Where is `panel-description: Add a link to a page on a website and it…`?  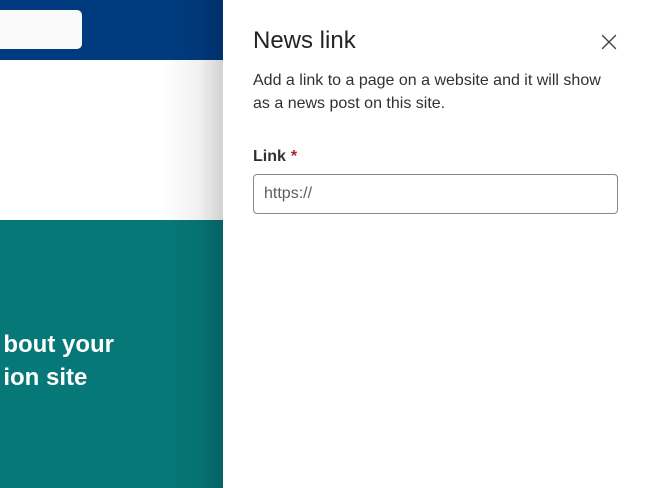 panel-description: Add a link to a page on a website and it… is located at coordinates (427, 92).